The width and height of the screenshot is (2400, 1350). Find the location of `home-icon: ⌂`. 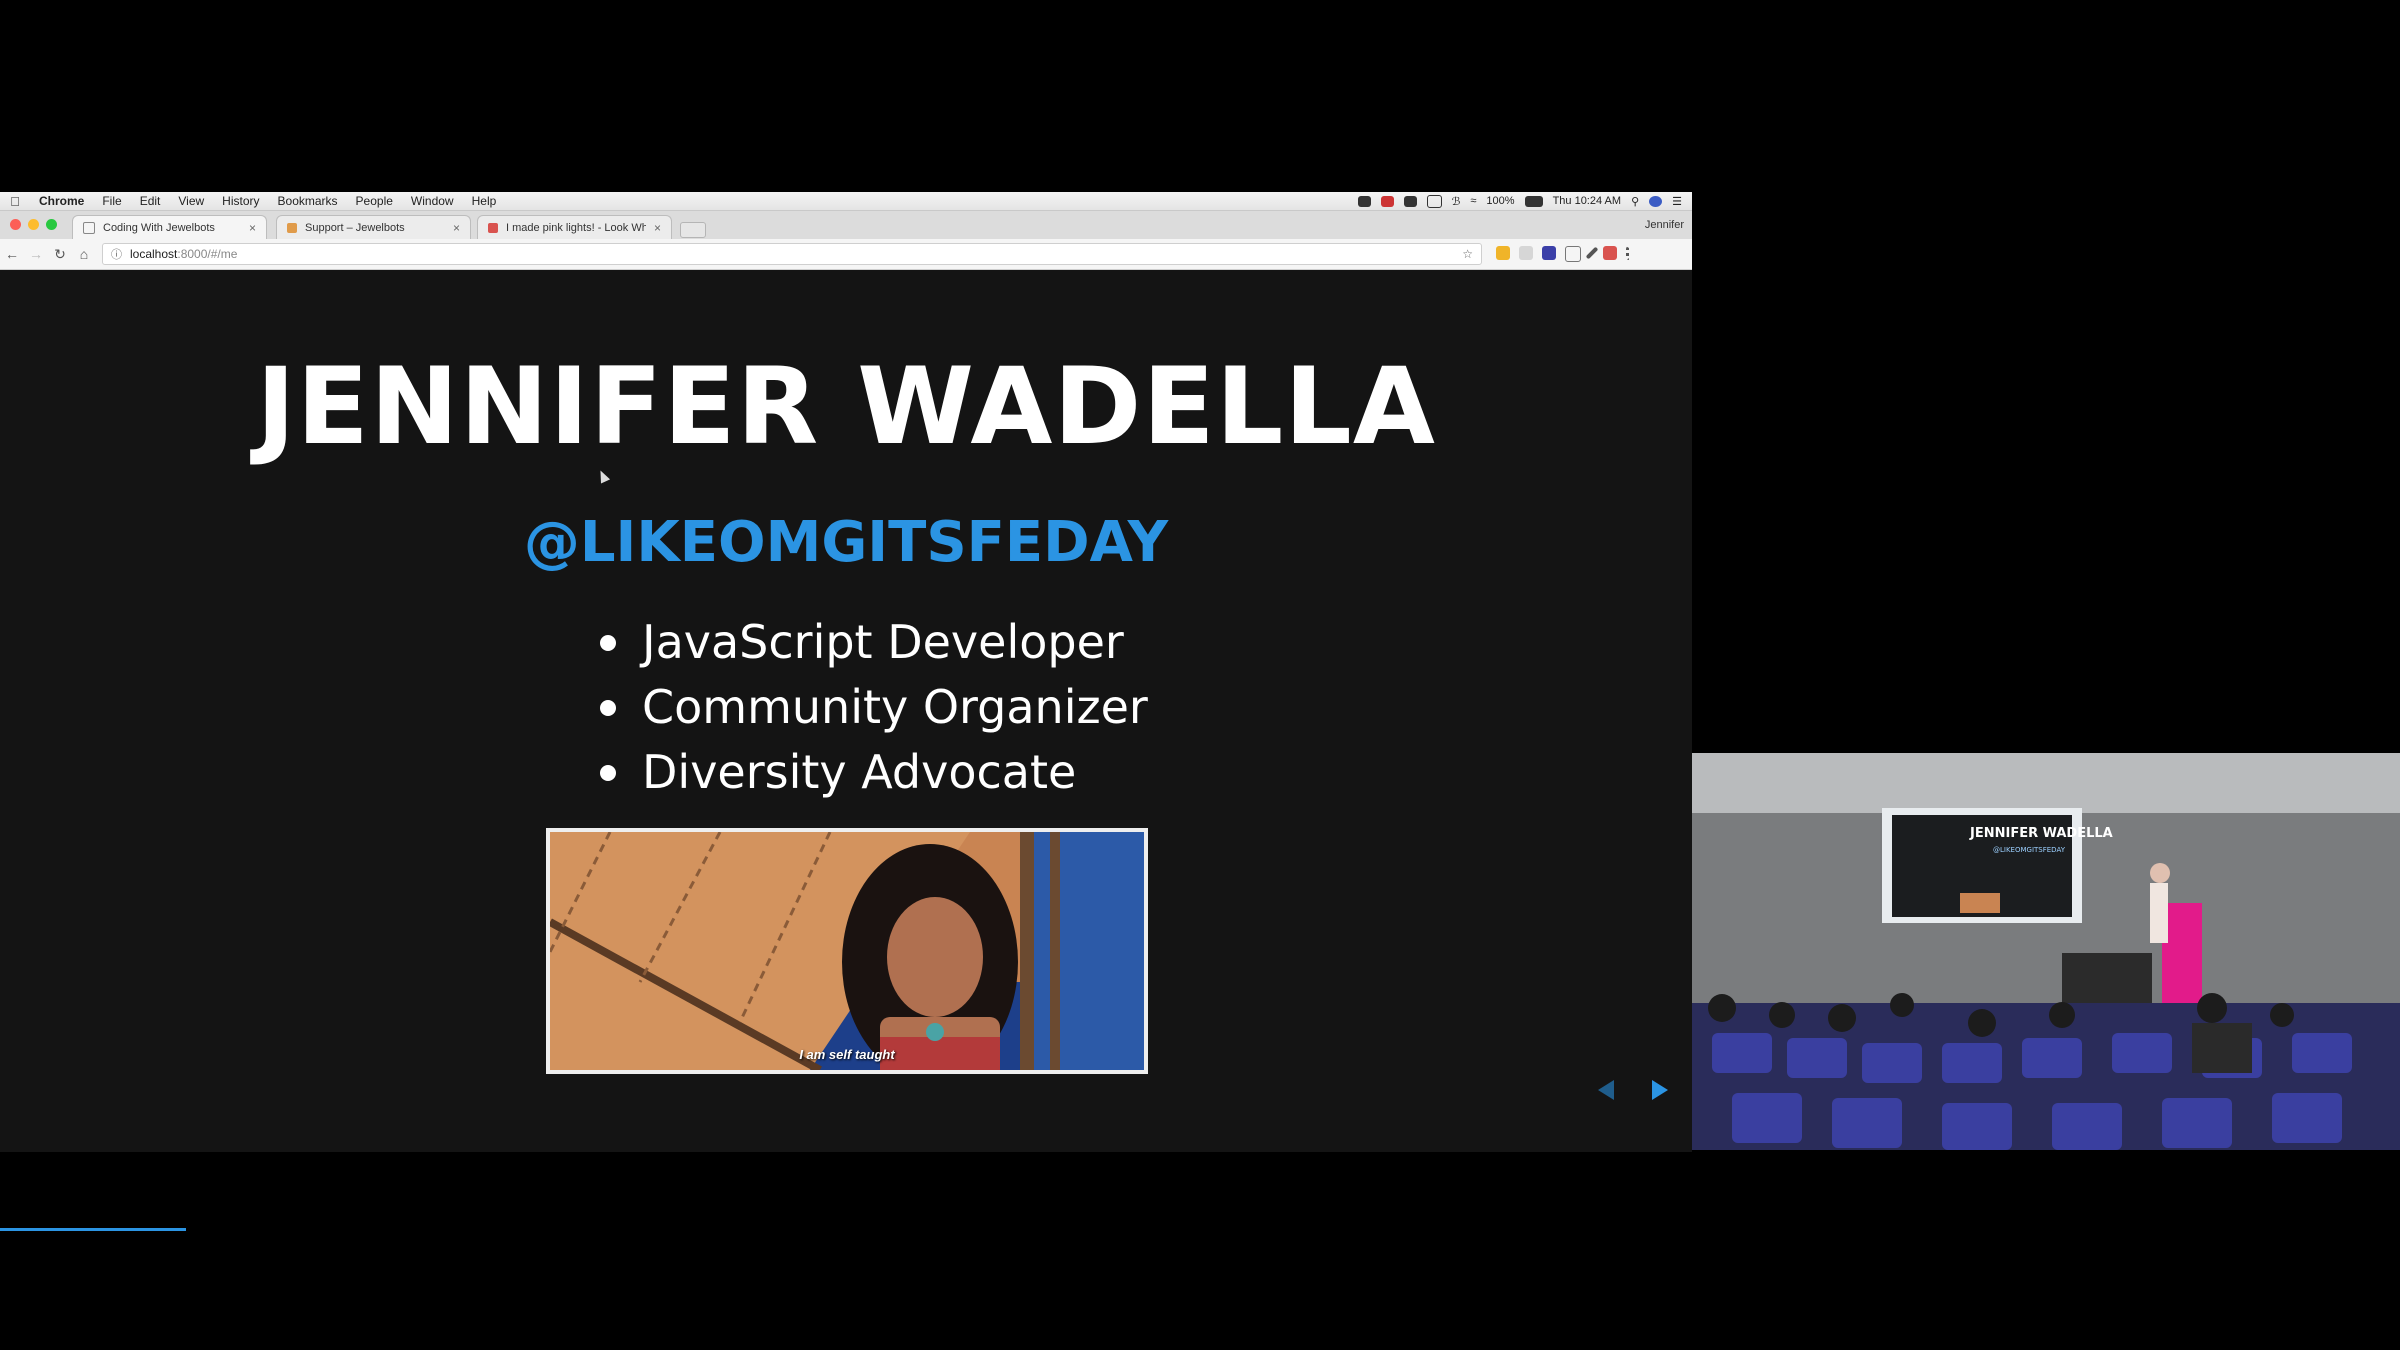

home-icon: ⌂ is located at coordinates (84, 254).